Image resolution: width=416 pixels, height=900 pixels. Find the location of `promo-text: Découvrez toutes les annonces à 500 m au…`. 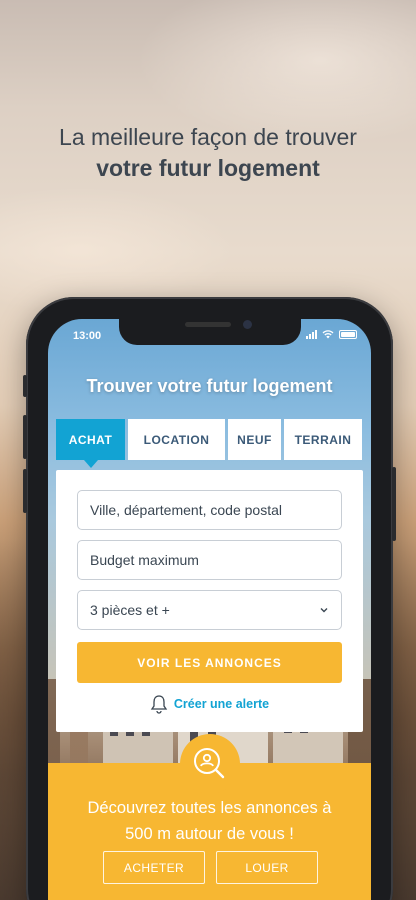

promo-text: Découvrez toutes les annonces à 500 m au… is located at coordinates (209, 821).